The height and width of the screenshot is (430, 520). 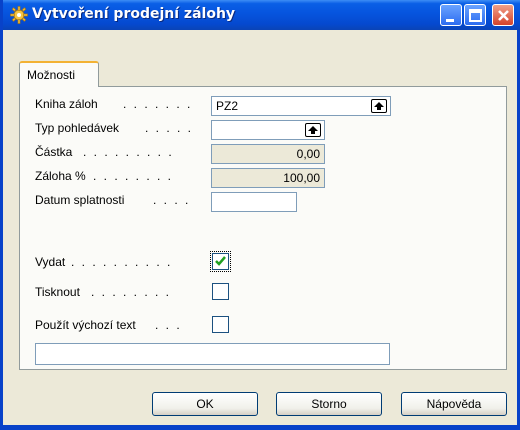 What do you see at coordinates (77, 128) in the screenshot?
I see `typ-pohledavek-label: Typ pohledávek` at bounding box center [77, 128].